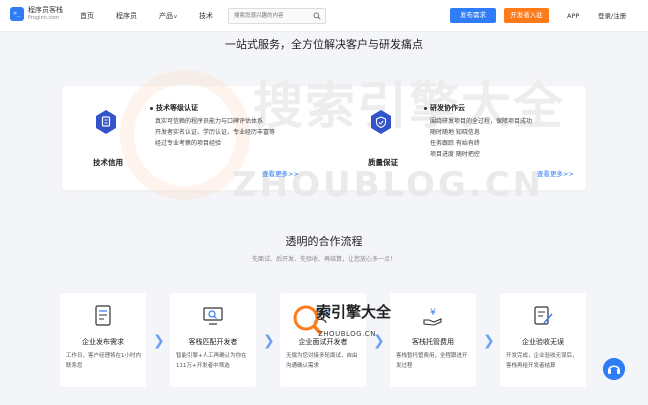  What do you see at coordinates (555, 173) in the screenshot?
I see `view-more-link-right: 查看更多>>` at bounding box center [555, 173].